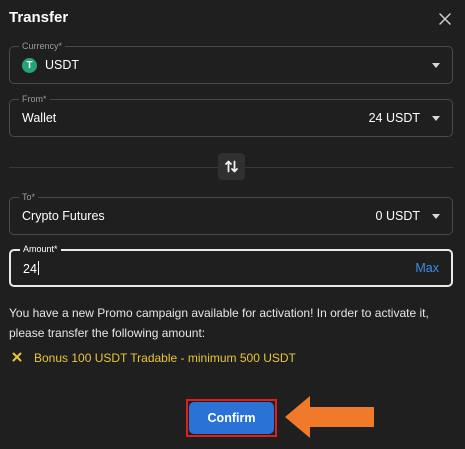  I want to click on currency-label: Currency*, so click(42, 46).